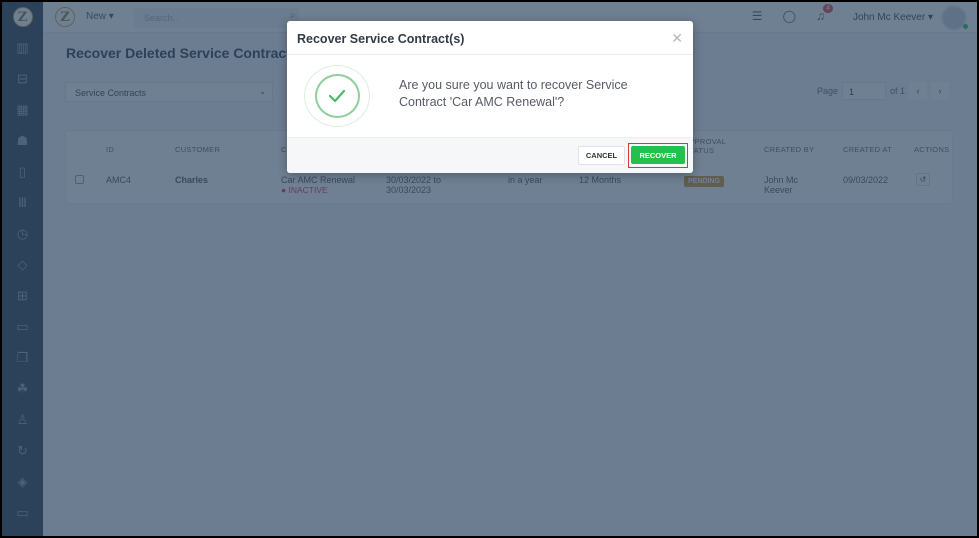 The width and height of the screenshot is (979, 538). What do you see at coordinates (677, 38) in the screenshot?
I see `close-icon: ✕` at bounding box center [677, 38].